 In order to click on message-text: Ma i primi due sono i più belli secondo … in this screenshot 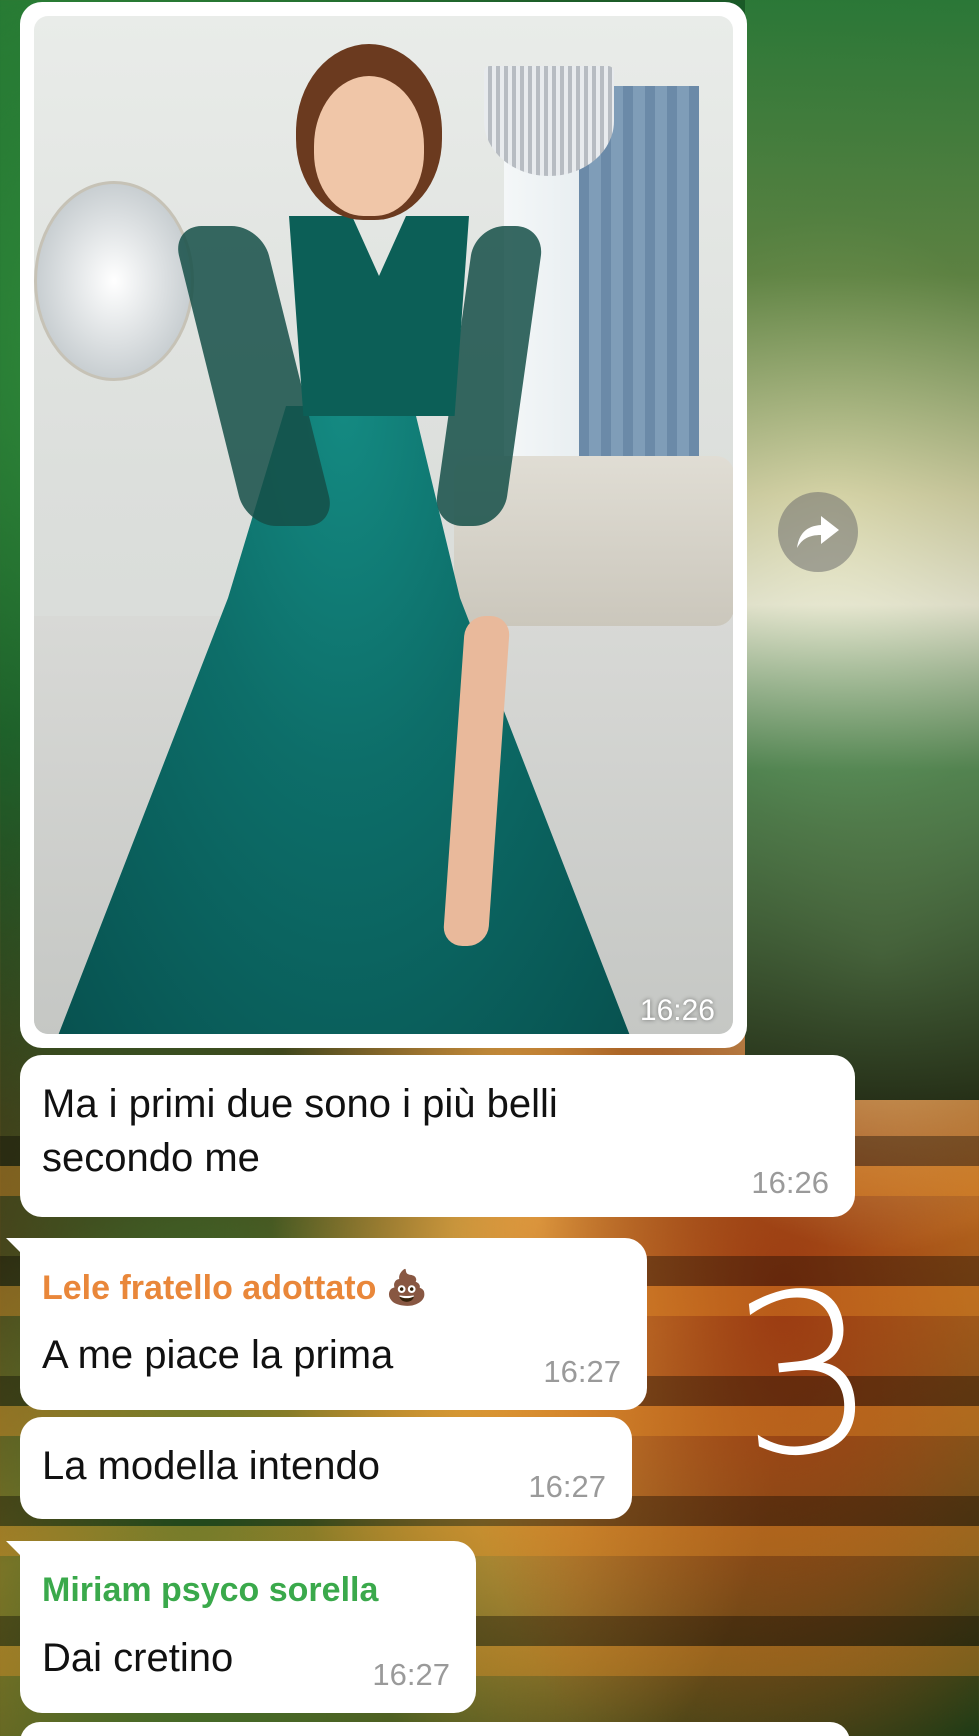, I will do `click(300, 1131)`.